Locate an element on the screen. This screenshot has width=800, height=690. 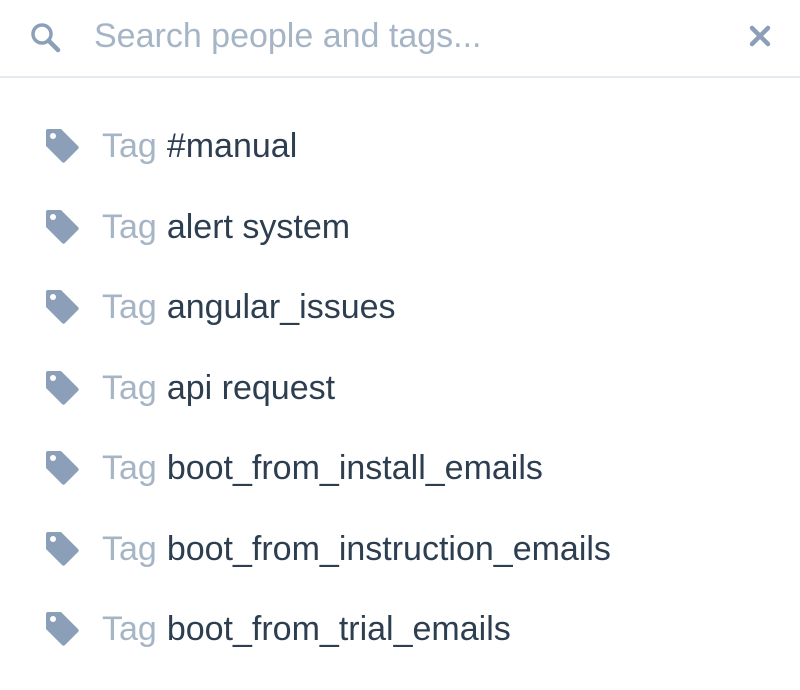
list-item: Tag api request is located at coordinates (400, 388).